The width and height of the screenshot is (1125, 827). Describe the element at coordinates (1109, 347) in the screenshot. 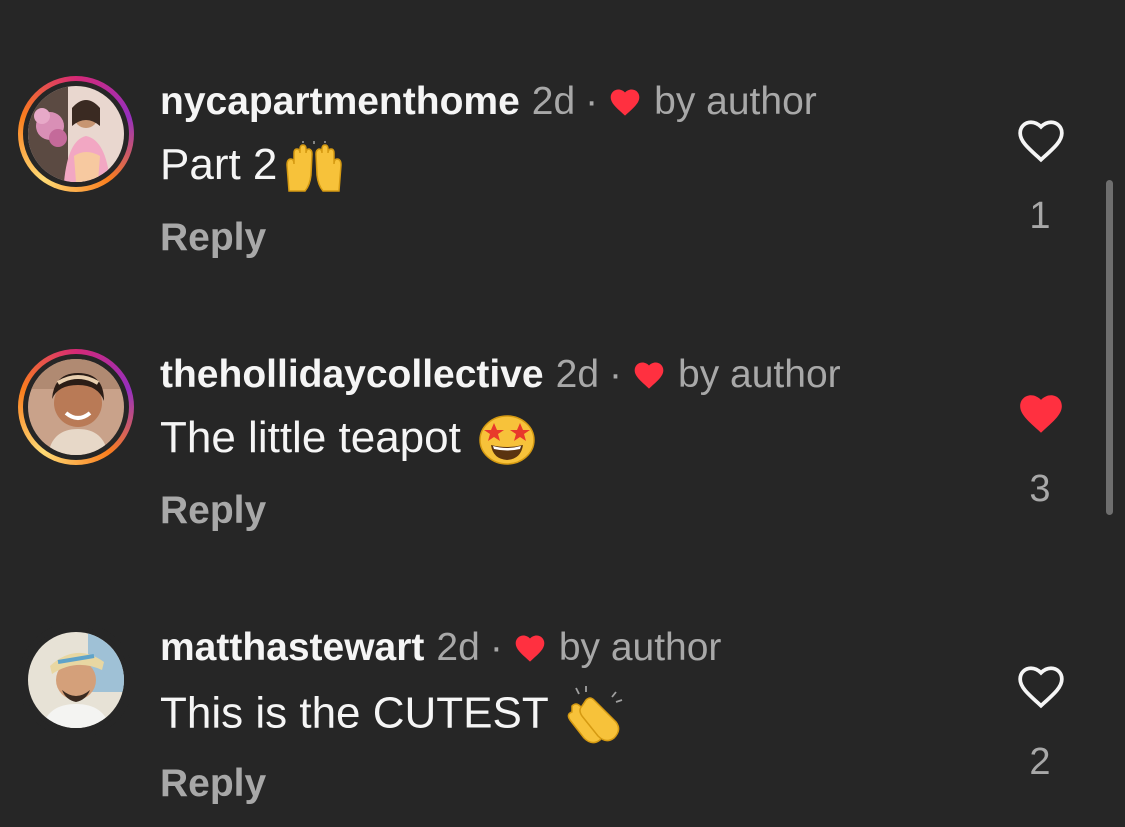

I see `scrollbar` at that location.